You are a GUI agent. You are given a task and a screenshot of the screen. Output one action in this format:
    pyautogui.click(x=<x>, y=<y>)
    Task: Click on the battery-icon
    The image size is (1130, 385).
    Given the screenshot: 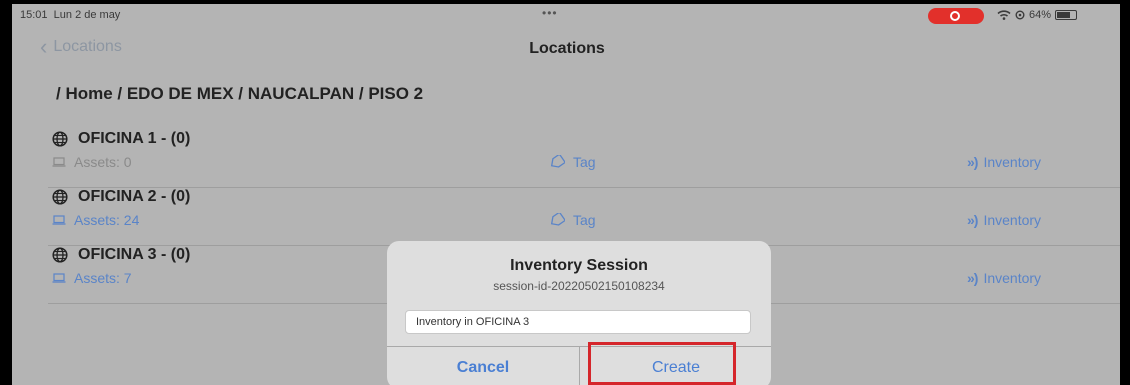 What is the action you would take?
    pyautogui.click(x=1066, y=15)
    